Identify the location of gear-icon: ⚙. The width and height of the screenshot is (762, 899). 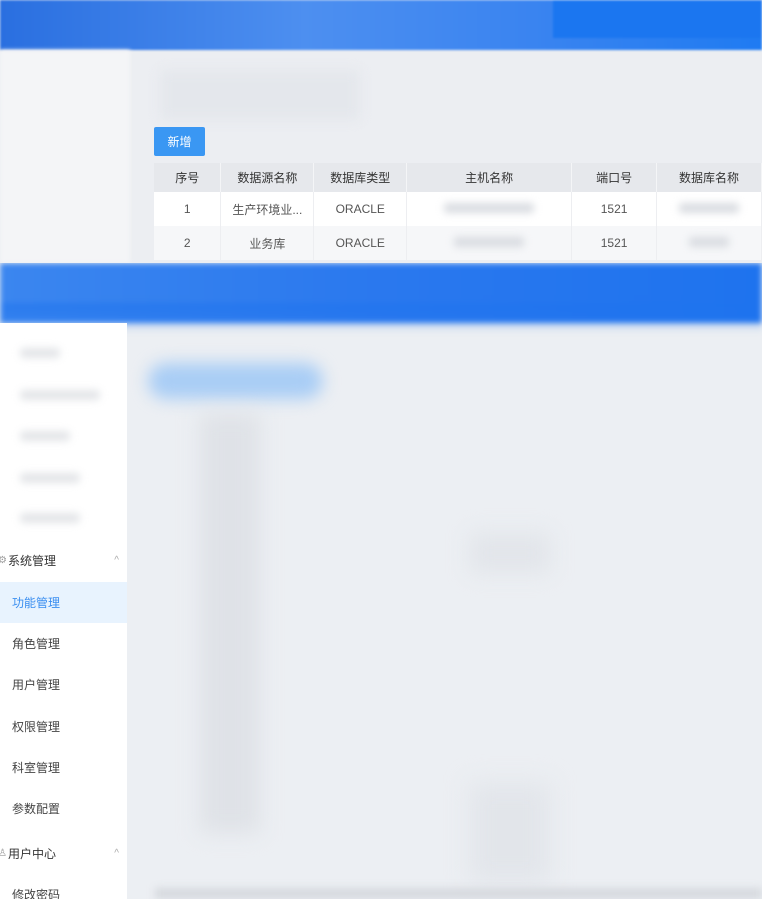
(3, 560).